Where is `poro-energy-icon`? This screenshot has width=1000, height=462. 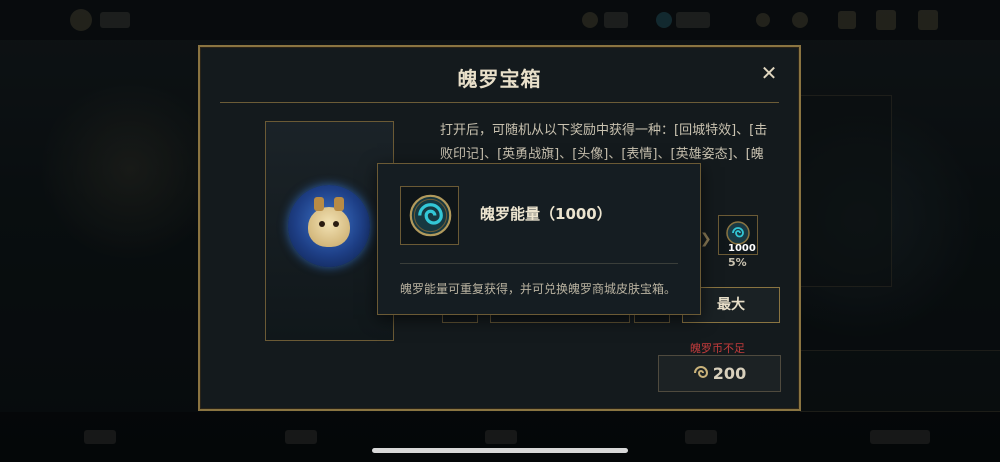
poro-energy-icon is located at coordinates (430, 215).